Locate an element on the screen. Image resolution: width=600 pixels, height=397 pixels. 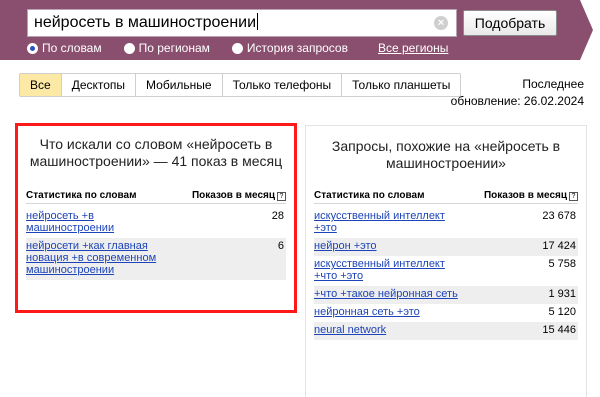
query-count: 17 424 is located at coordinates (559, 246).